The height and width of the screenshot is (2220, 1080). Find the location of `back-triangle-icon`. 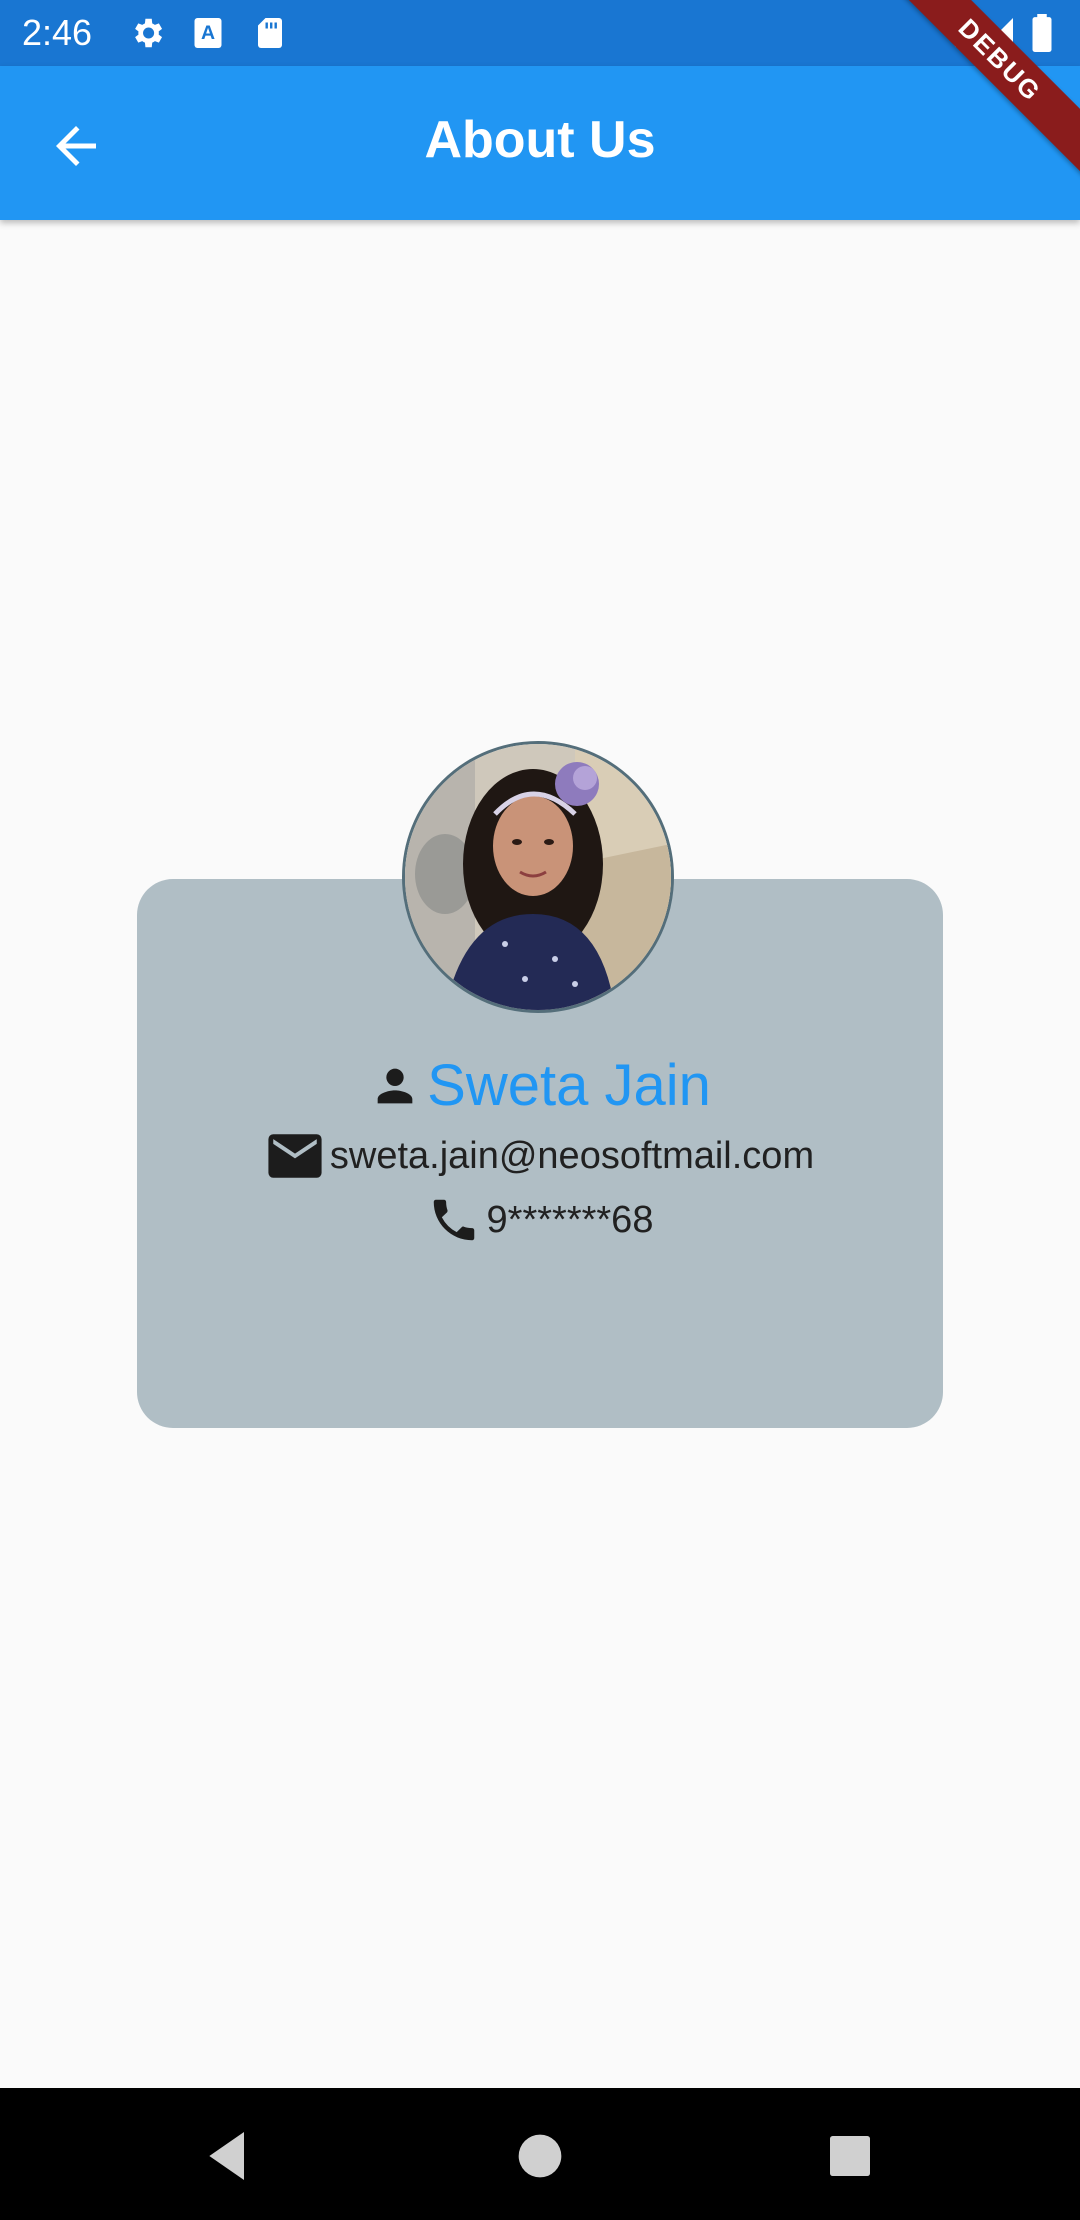

back-triangle-icon is located at coordinates (226, 2156).